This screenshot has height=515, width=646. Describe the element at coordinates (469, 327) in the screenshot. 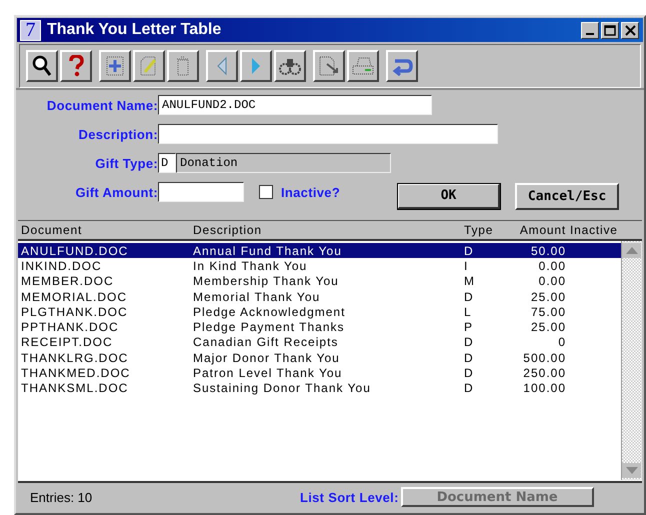

I see `table-cell-text: P` at that location.